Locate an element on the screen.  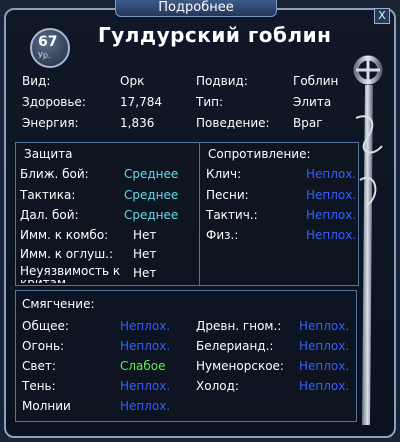
mitigation-value-general: Неплох. is located at coordinates (145, 326).